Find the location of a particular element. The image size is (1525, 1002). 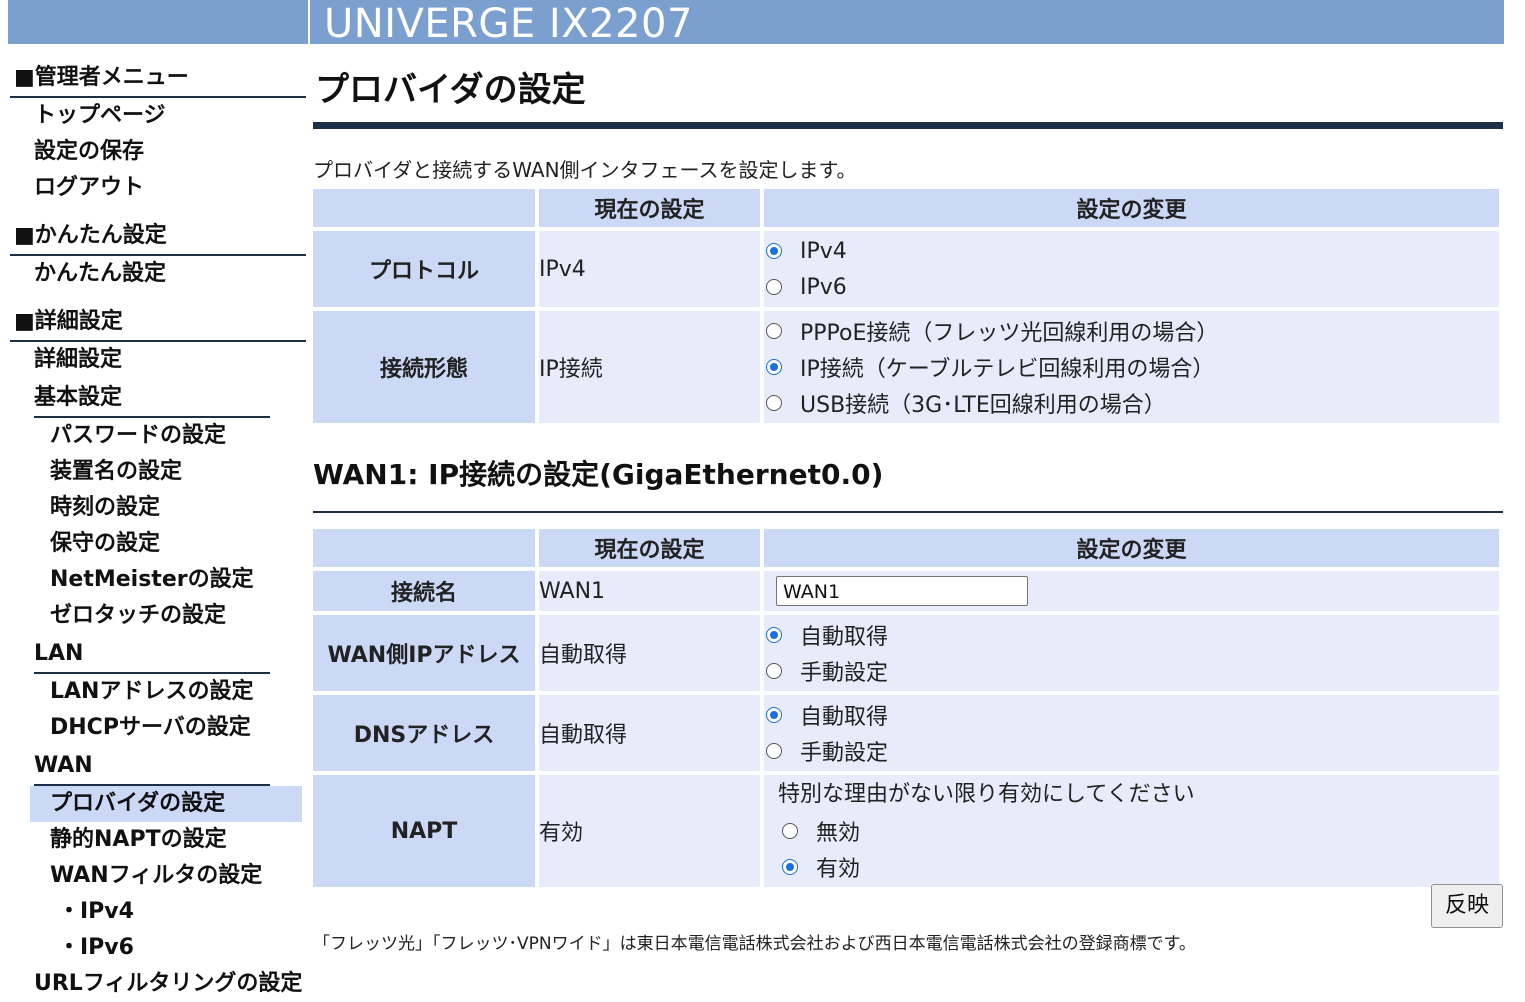

wan-ip-option-manual: 手動設定 is located at coordinates (1131, 671).